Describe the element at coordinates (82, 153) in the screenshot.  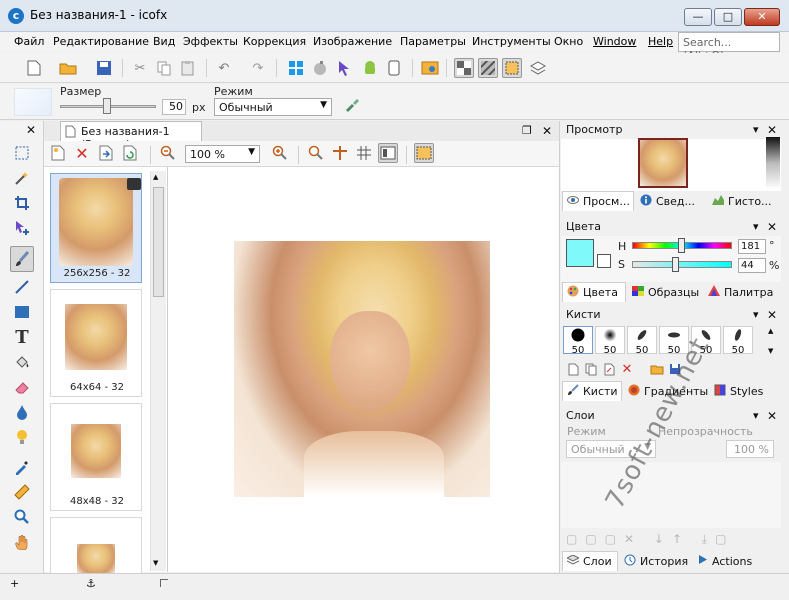
I see `delete-image-icon: ✕` at that location.